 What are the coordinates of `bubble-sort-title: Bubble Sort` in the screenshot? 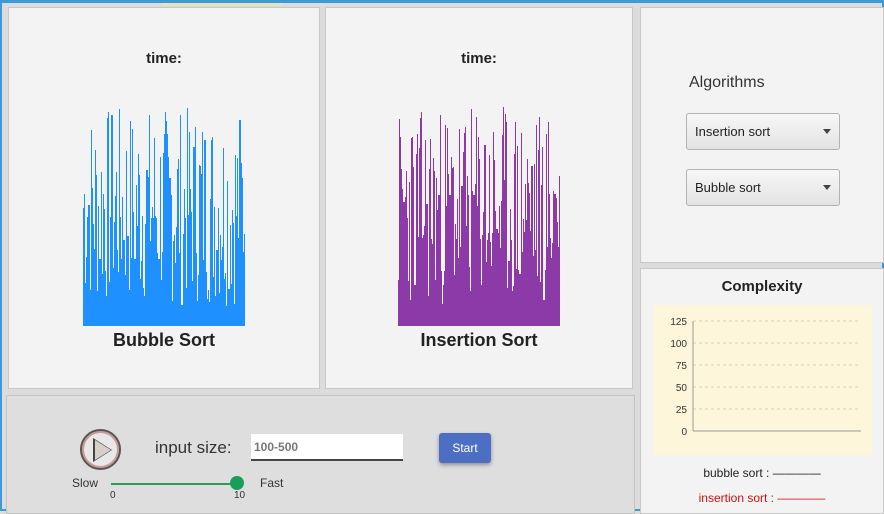 It's located at (164, 340).